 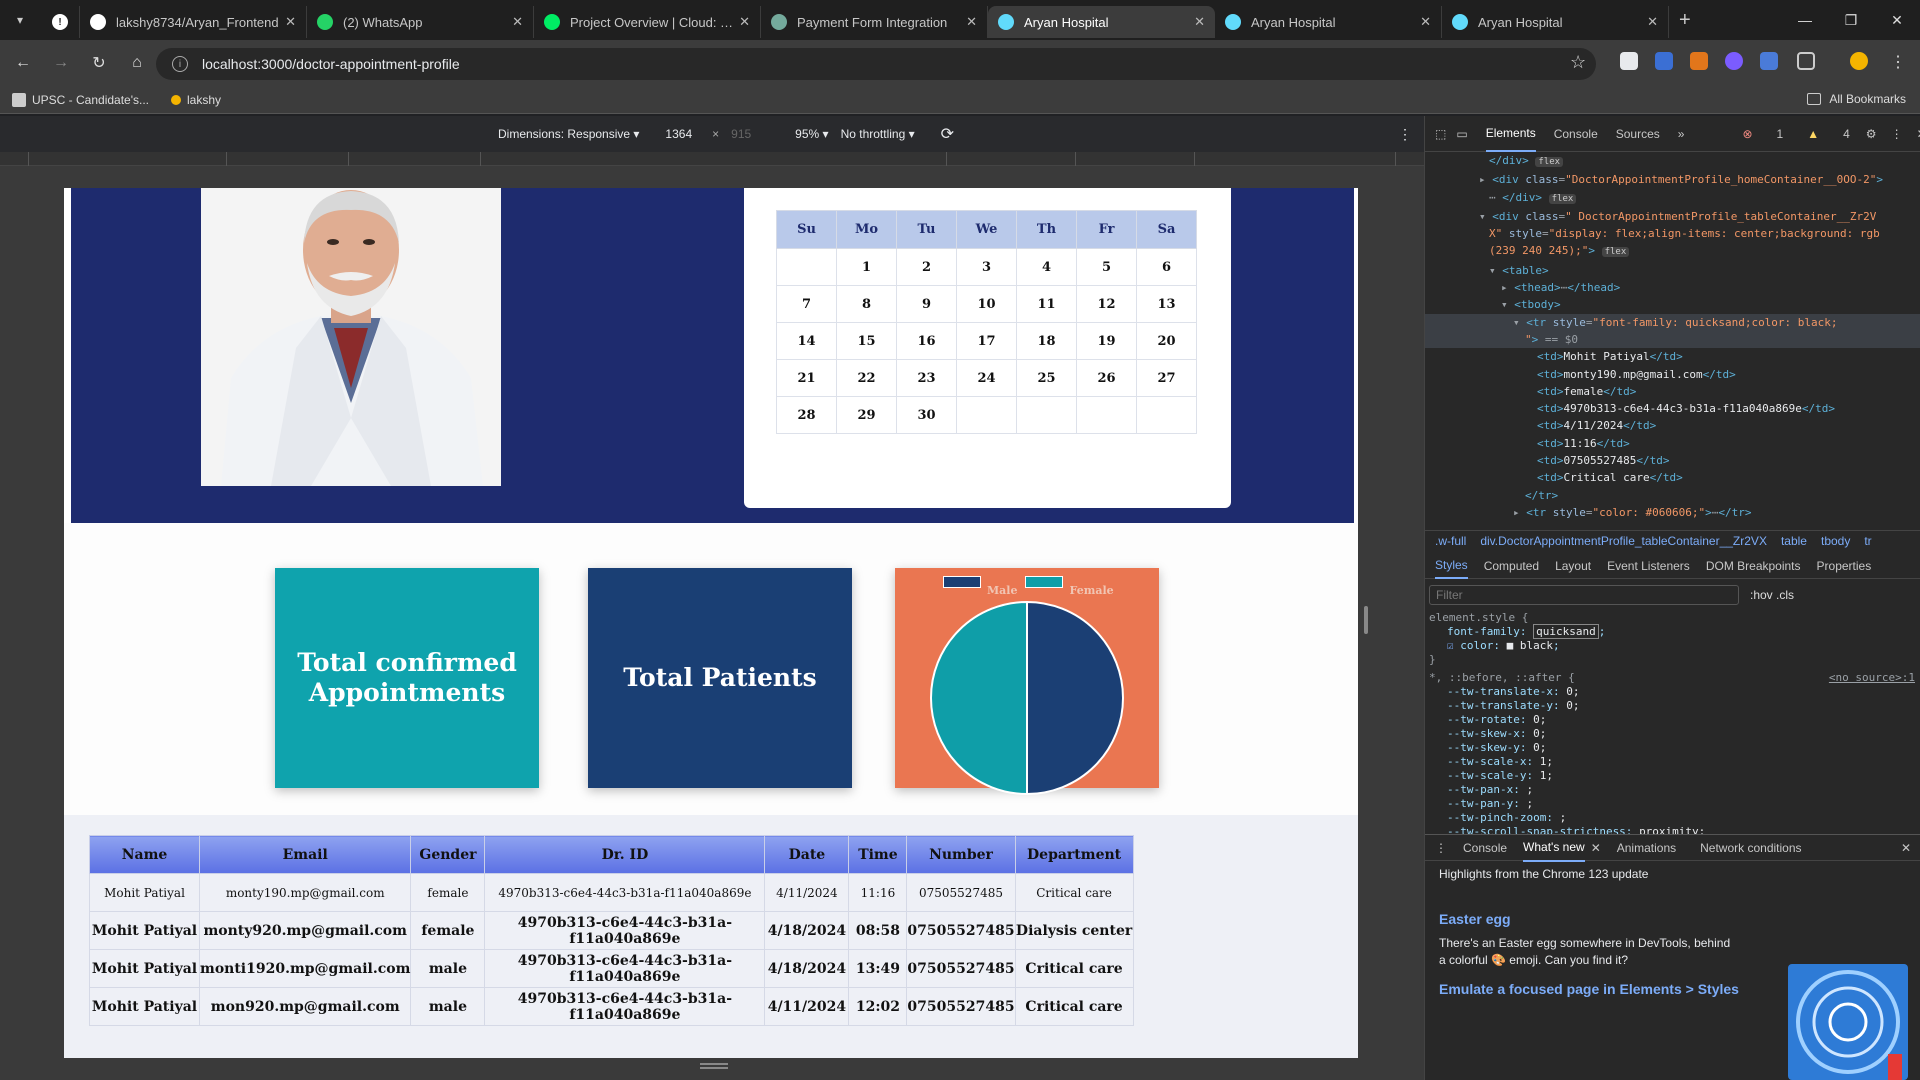 I want to click on calendar-date: 14, so click(x=806, y=341).